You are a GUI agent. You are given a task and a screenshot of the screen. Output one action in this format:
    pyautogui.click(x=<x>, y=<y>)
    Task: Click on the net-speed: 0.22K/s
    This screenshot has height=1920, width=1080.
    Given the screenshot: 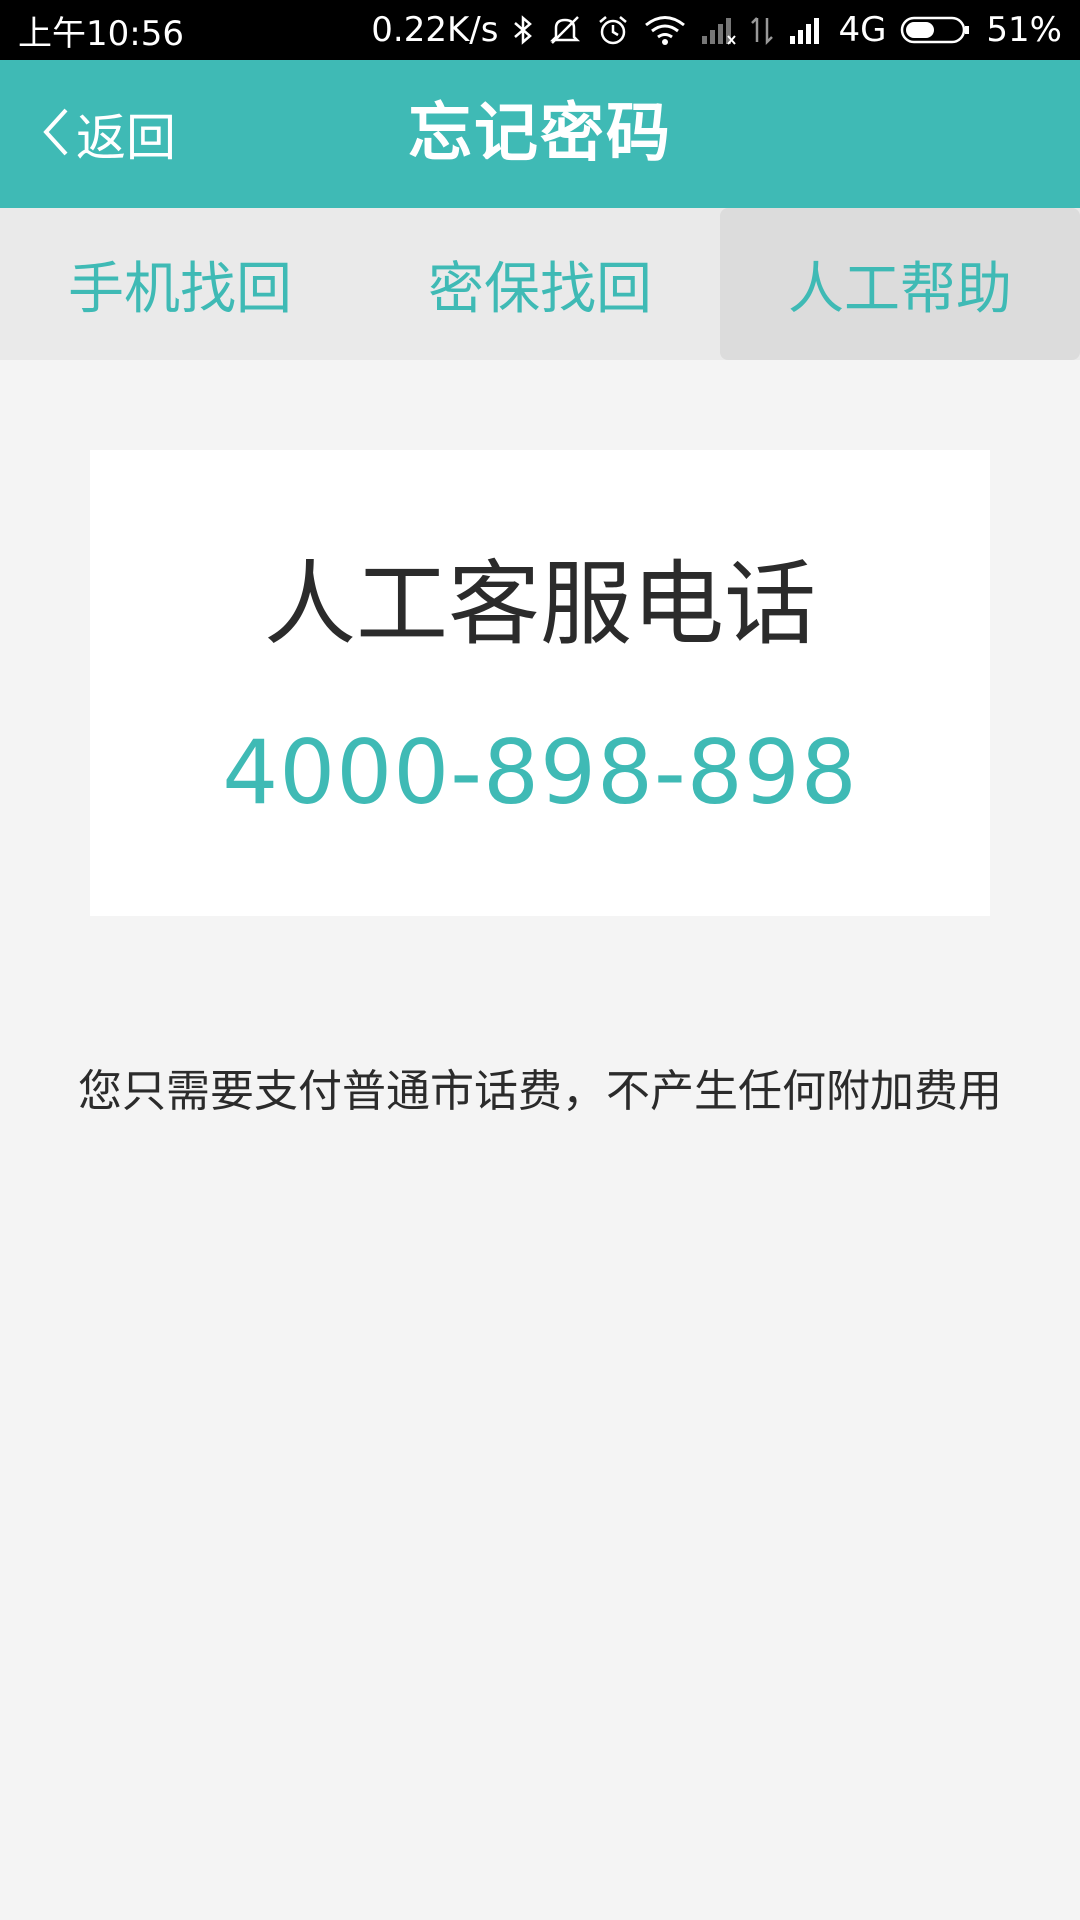 What is the action you would take?
    pyautogui.click(x=435, y=30)
    